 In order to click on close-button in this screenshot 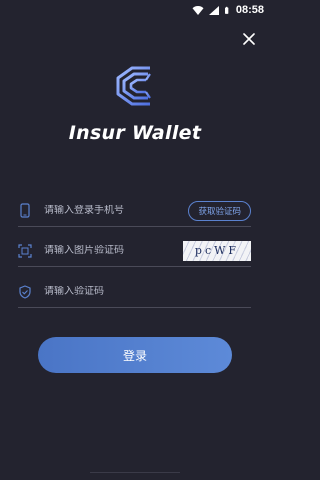, I will do `click(249, 39)`.